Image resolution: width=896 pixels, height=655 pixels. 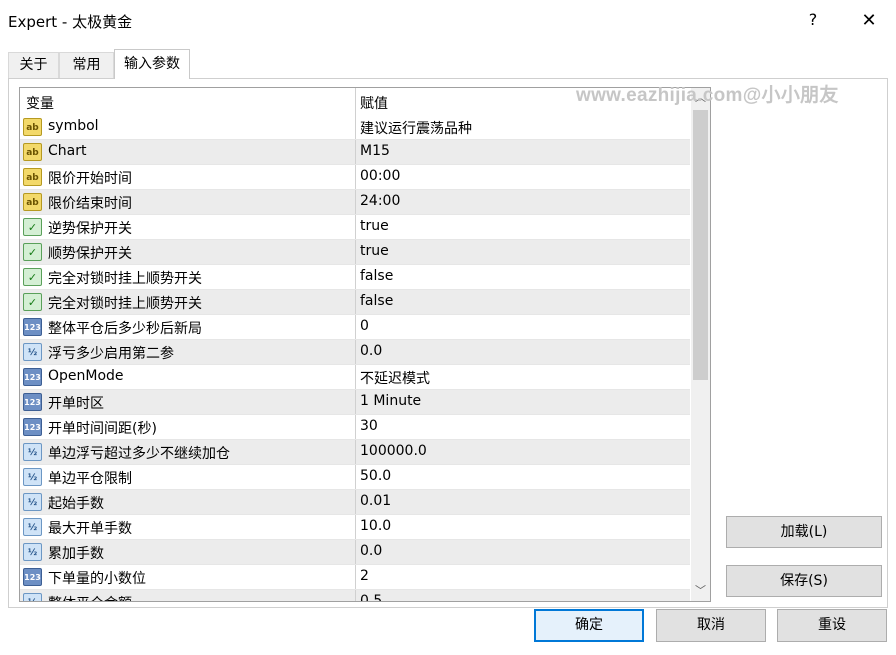 I want to click on parameter-name: 开单时区, so click(x=76, y=404).